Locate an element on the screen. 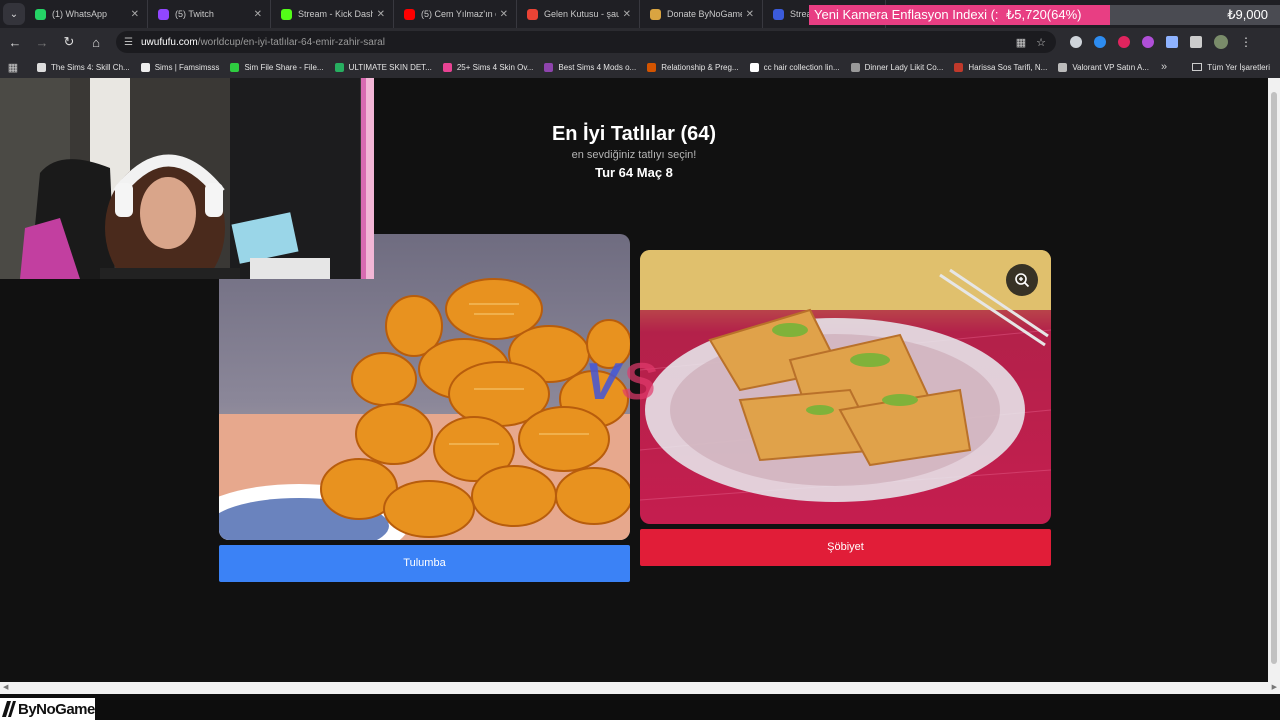  kick-icon is located at coordinates (286, 14).